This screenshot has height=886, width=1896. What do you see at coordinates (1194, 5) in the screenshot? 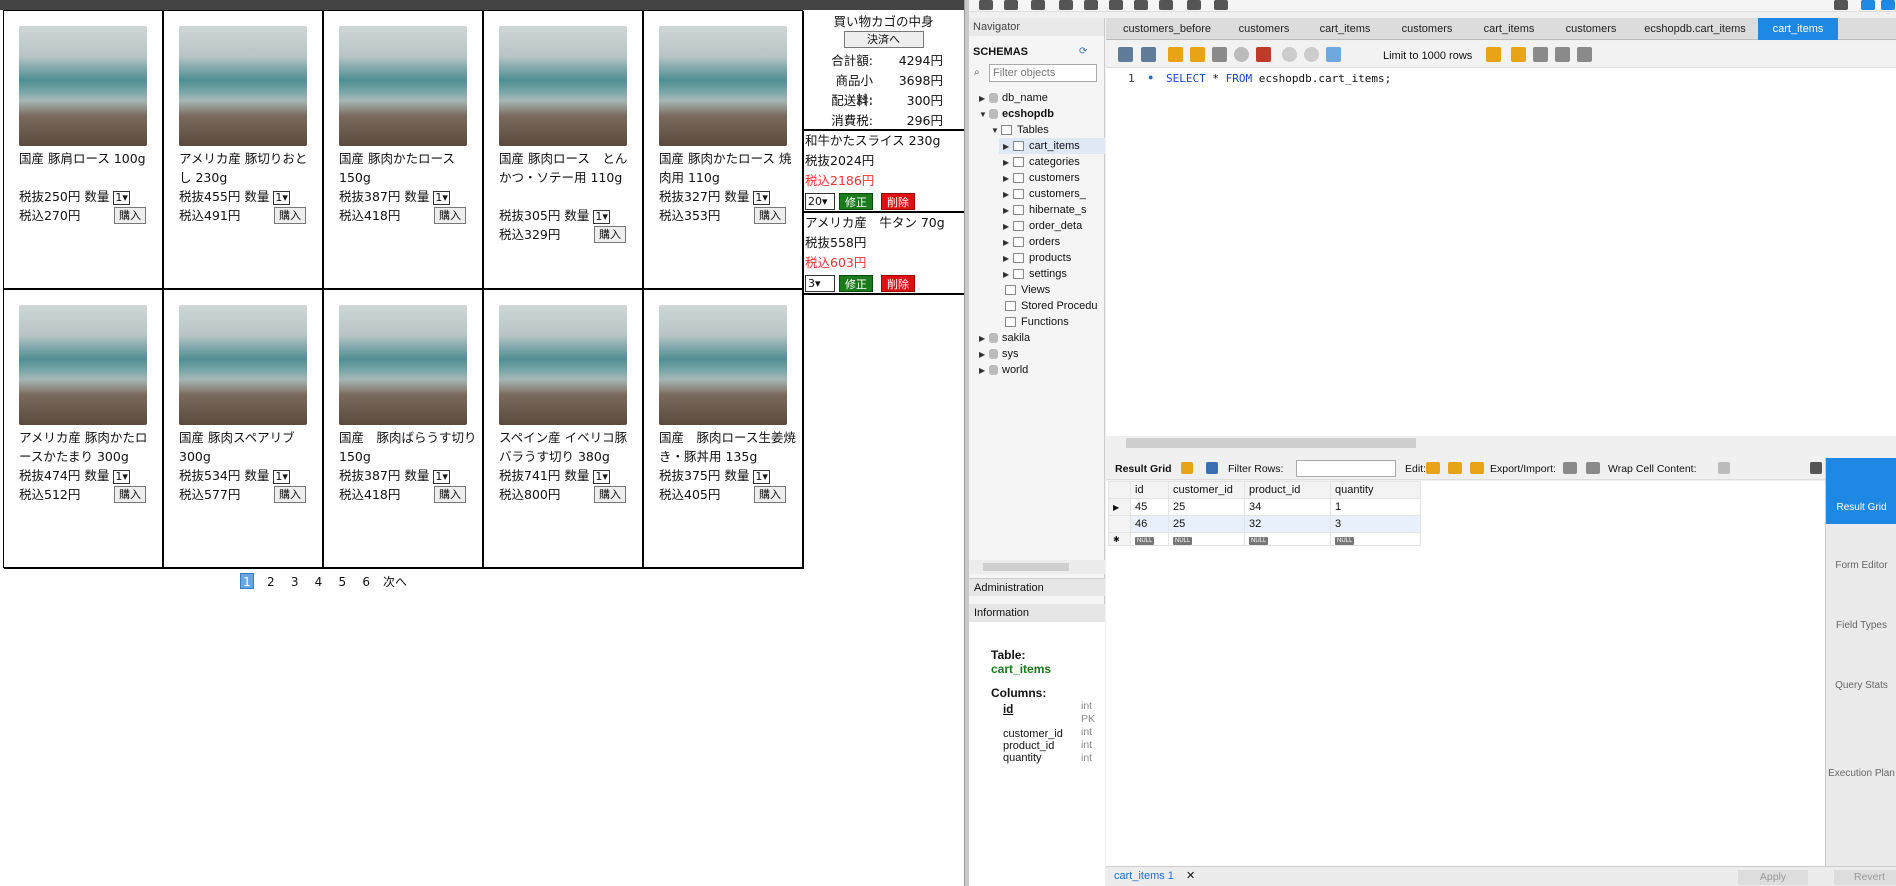
I see `search-table-data-icon` at bounding box center [1194, 5].